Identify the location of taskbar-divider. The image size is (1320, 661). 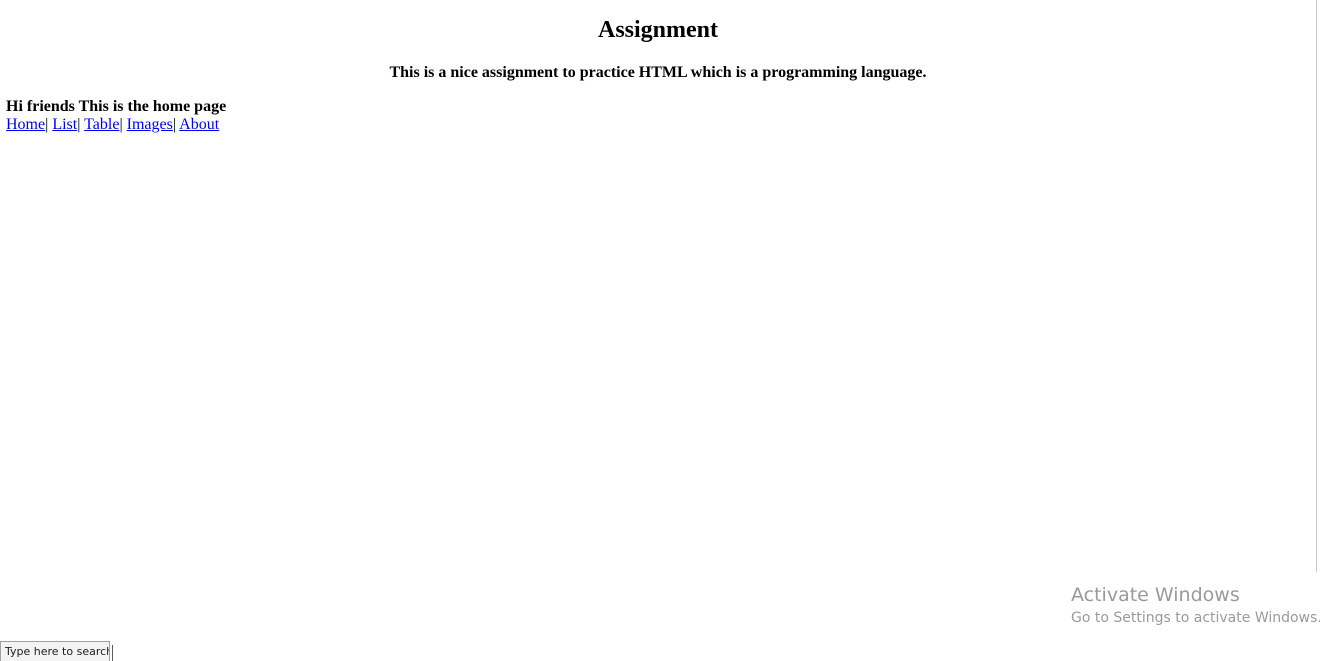
(112, 653).